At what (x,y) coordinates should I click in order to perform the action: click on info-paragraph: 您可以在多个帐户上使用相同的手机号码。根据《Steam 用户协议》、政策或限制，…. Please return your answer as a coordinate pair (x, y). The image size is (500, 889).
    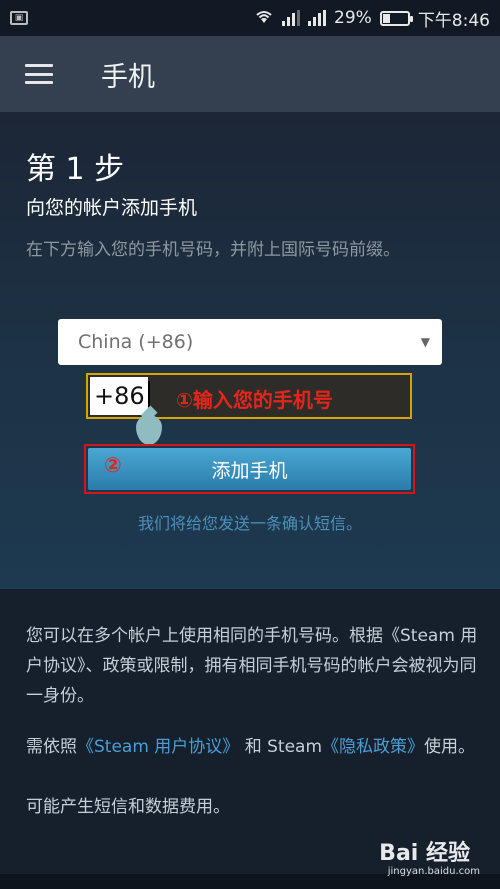
    Looking at the image, I should click on (252, 666).